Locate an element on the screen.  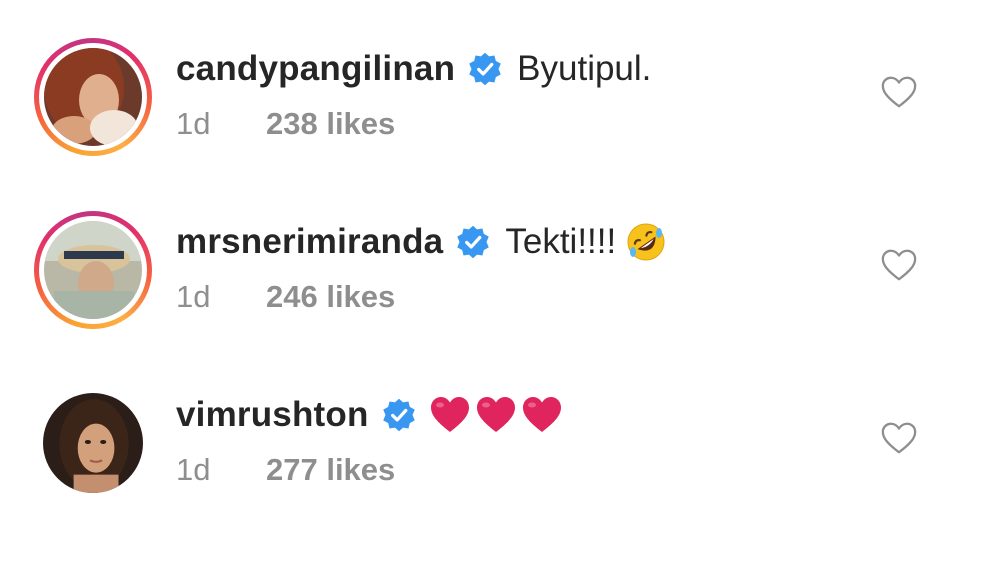
avatar-wrapper is located at coordinates (93, 443).